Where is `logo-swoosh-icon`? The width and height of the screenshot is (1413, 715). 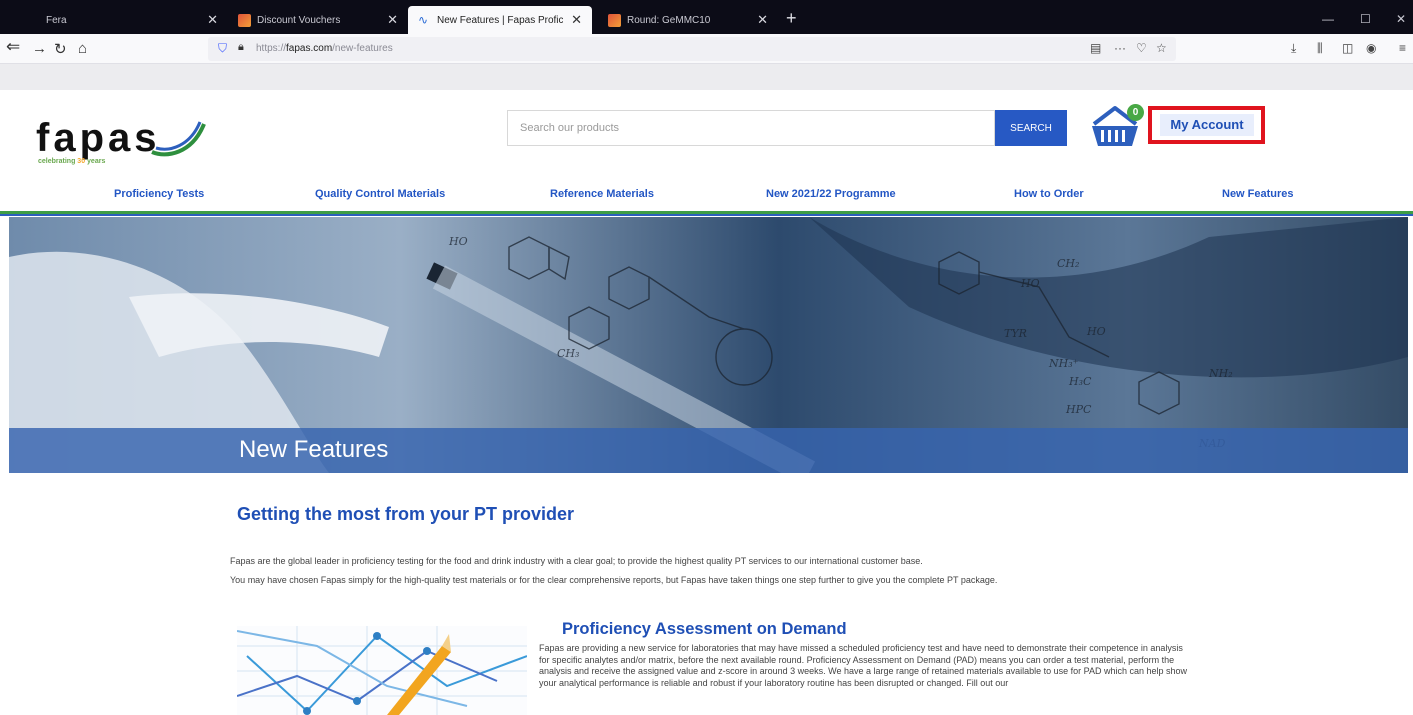 logo-swoosh-icon is located at coordinates (178, 139).